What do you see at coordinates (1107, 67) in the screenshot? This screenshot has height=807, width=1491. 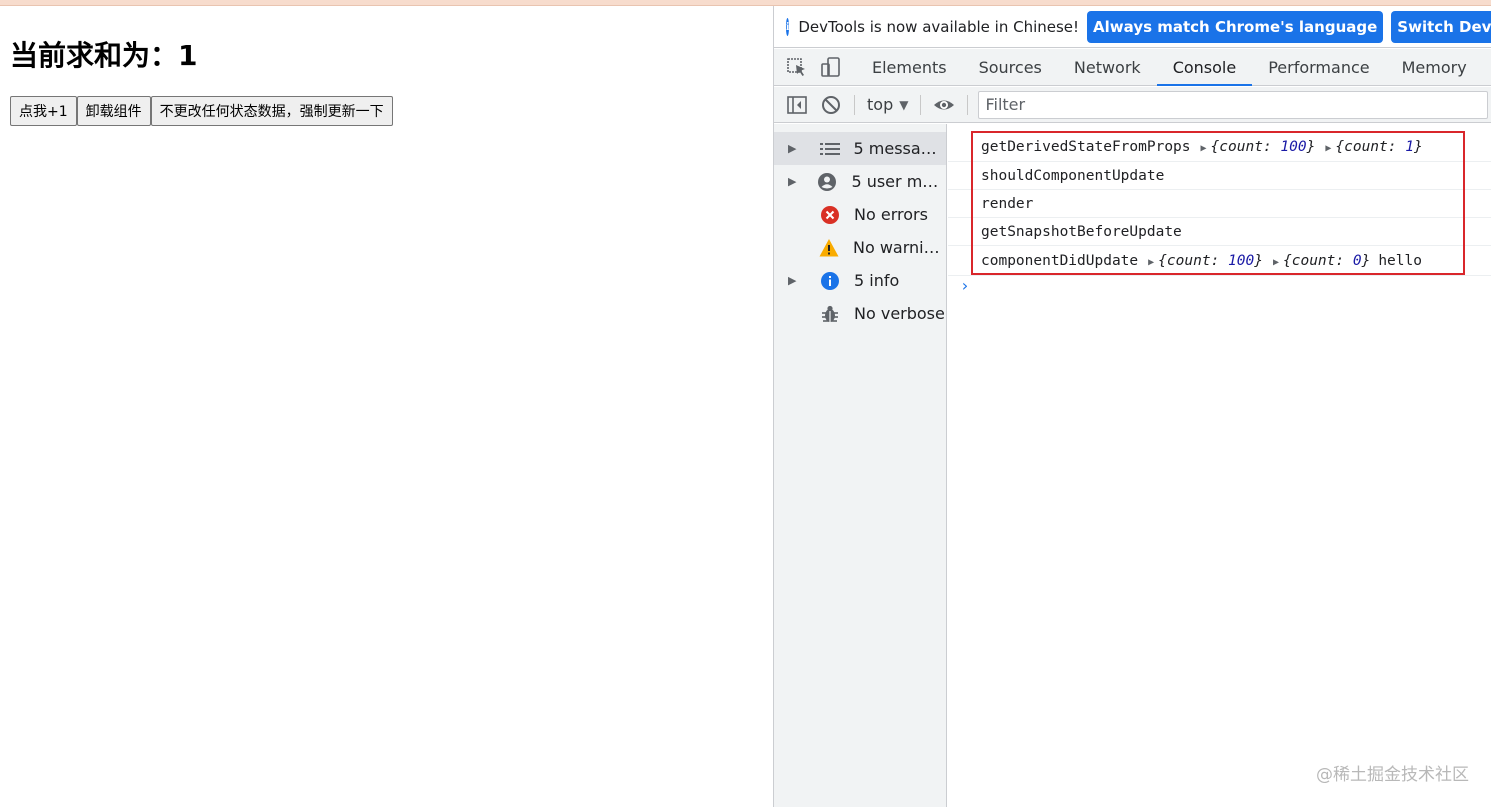 I see `tab-network: Network` at bounding box center [1107, 67].